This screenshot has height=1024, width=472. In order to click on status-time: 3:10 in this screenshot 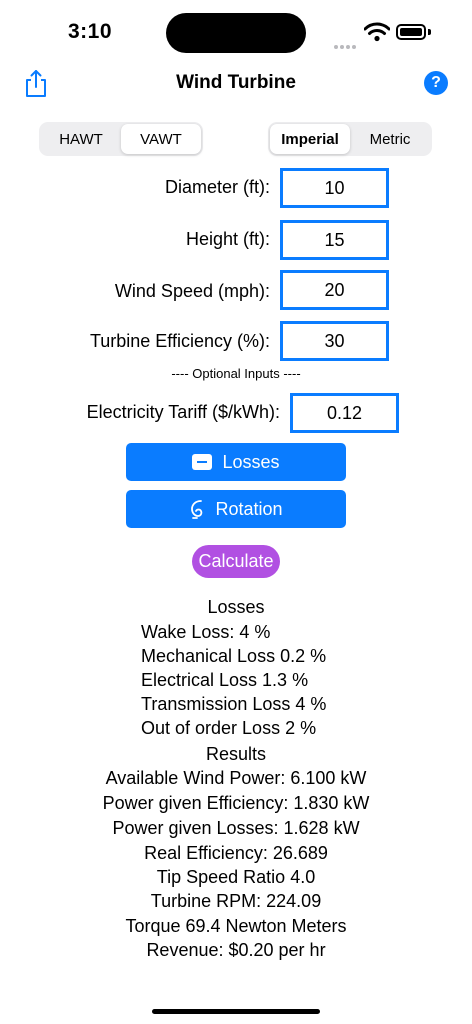, I will do `click(90, 31)`.